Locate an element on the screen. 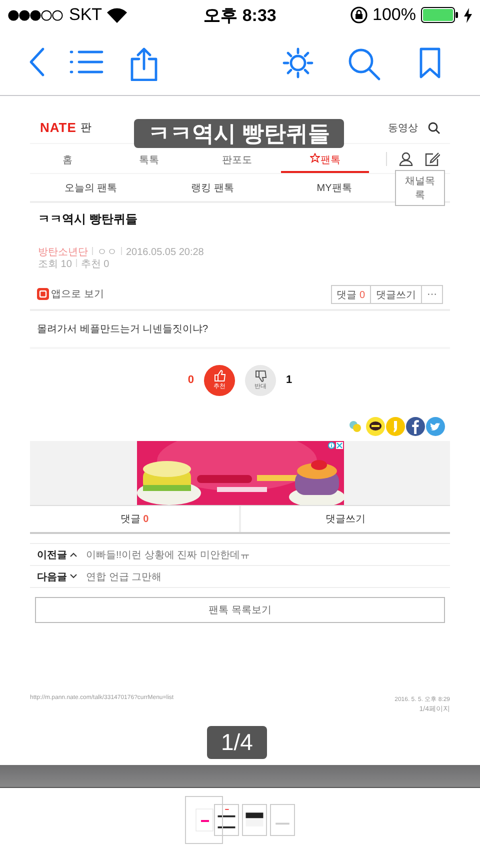 This screenshot has height=852, width=480. nickname: ㅇㅇ is located at coordinates (107, 252).